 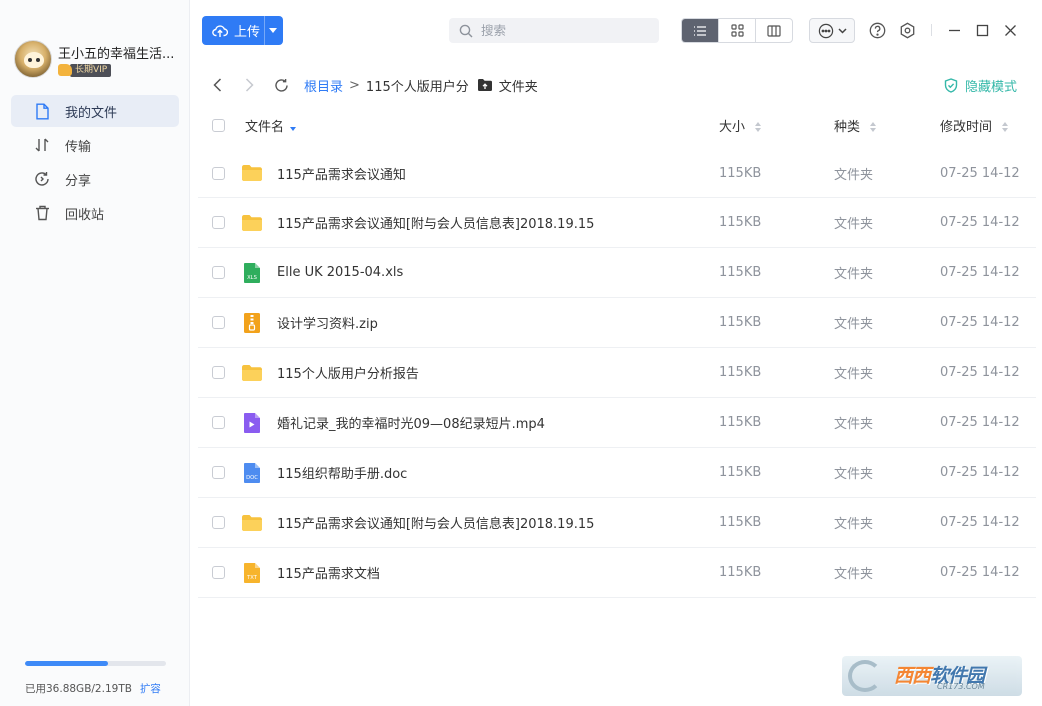 I want to click on search-input, so click(x=566, y=30).